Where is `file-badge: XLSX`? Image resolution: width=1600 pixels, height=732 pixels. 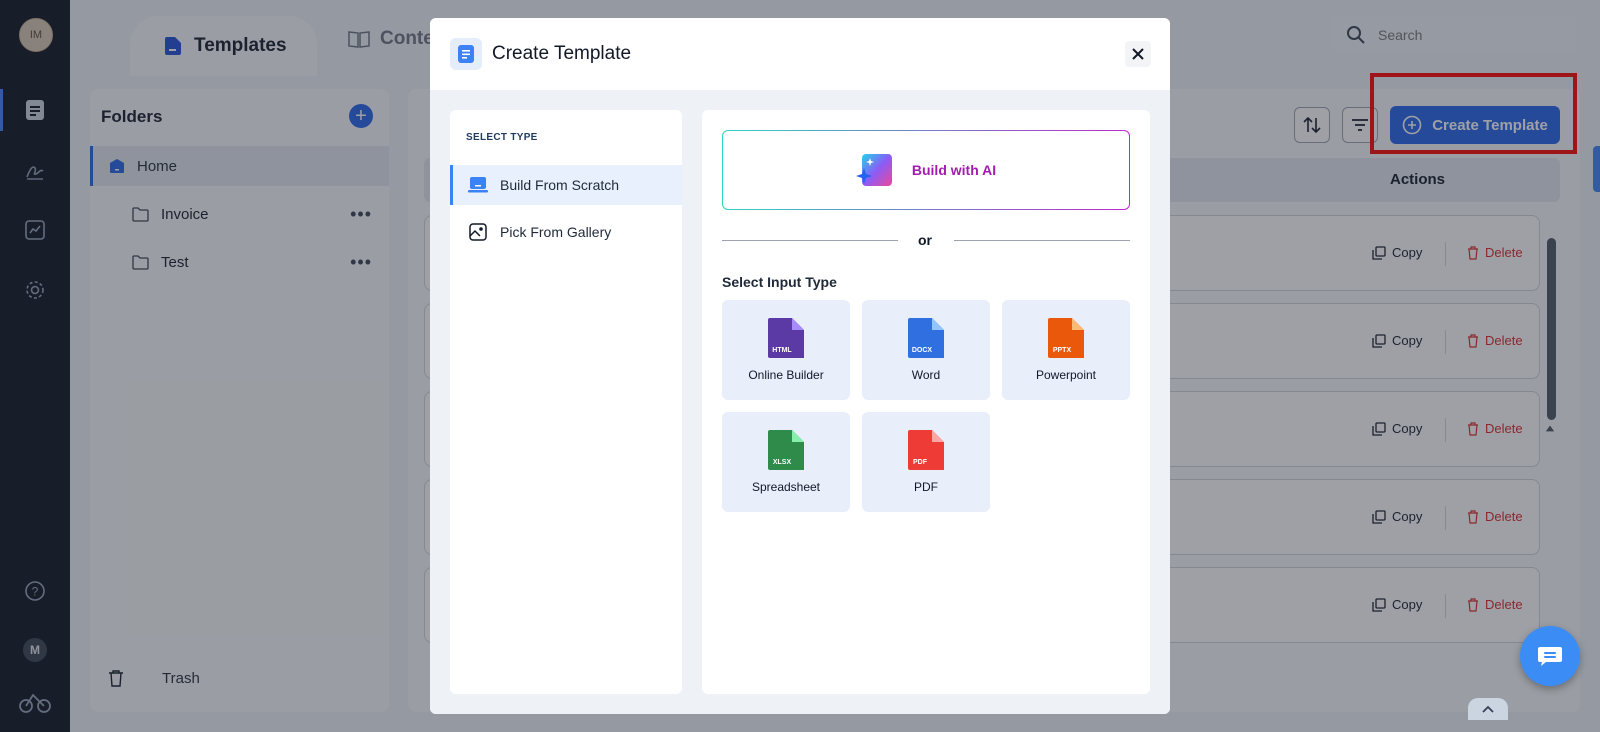
file-badge: XLSX is located at coordinates (782, 462).